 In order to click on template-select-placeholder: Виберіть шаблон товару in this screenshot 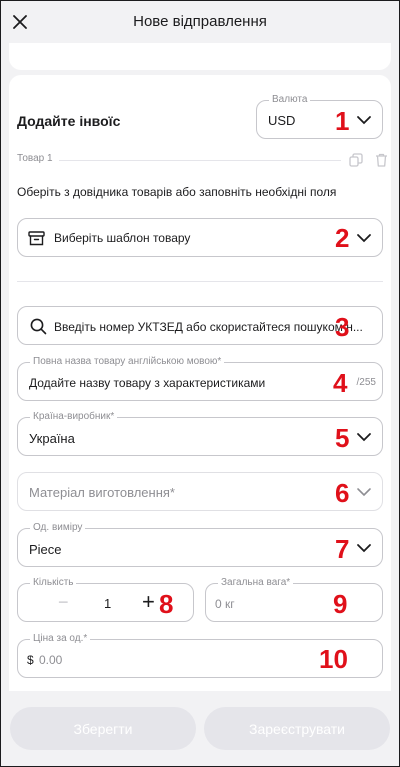, I will do `click(122, 238)`.